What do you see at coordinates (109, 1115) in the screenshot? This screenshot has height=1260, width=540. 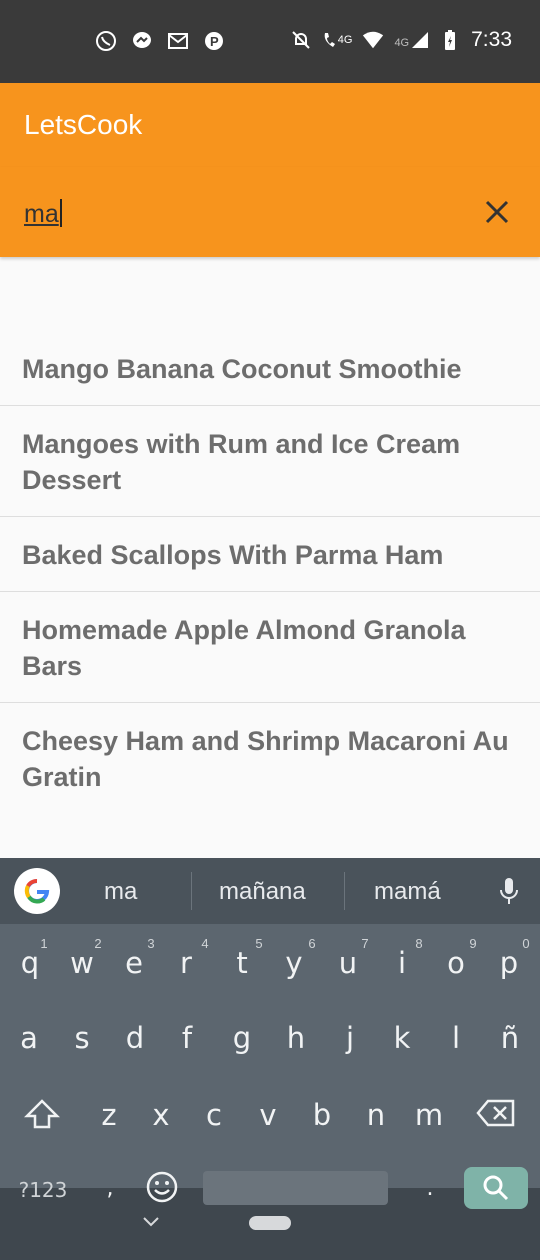 I see `key-z: z` at bounding box center [109, 1115].